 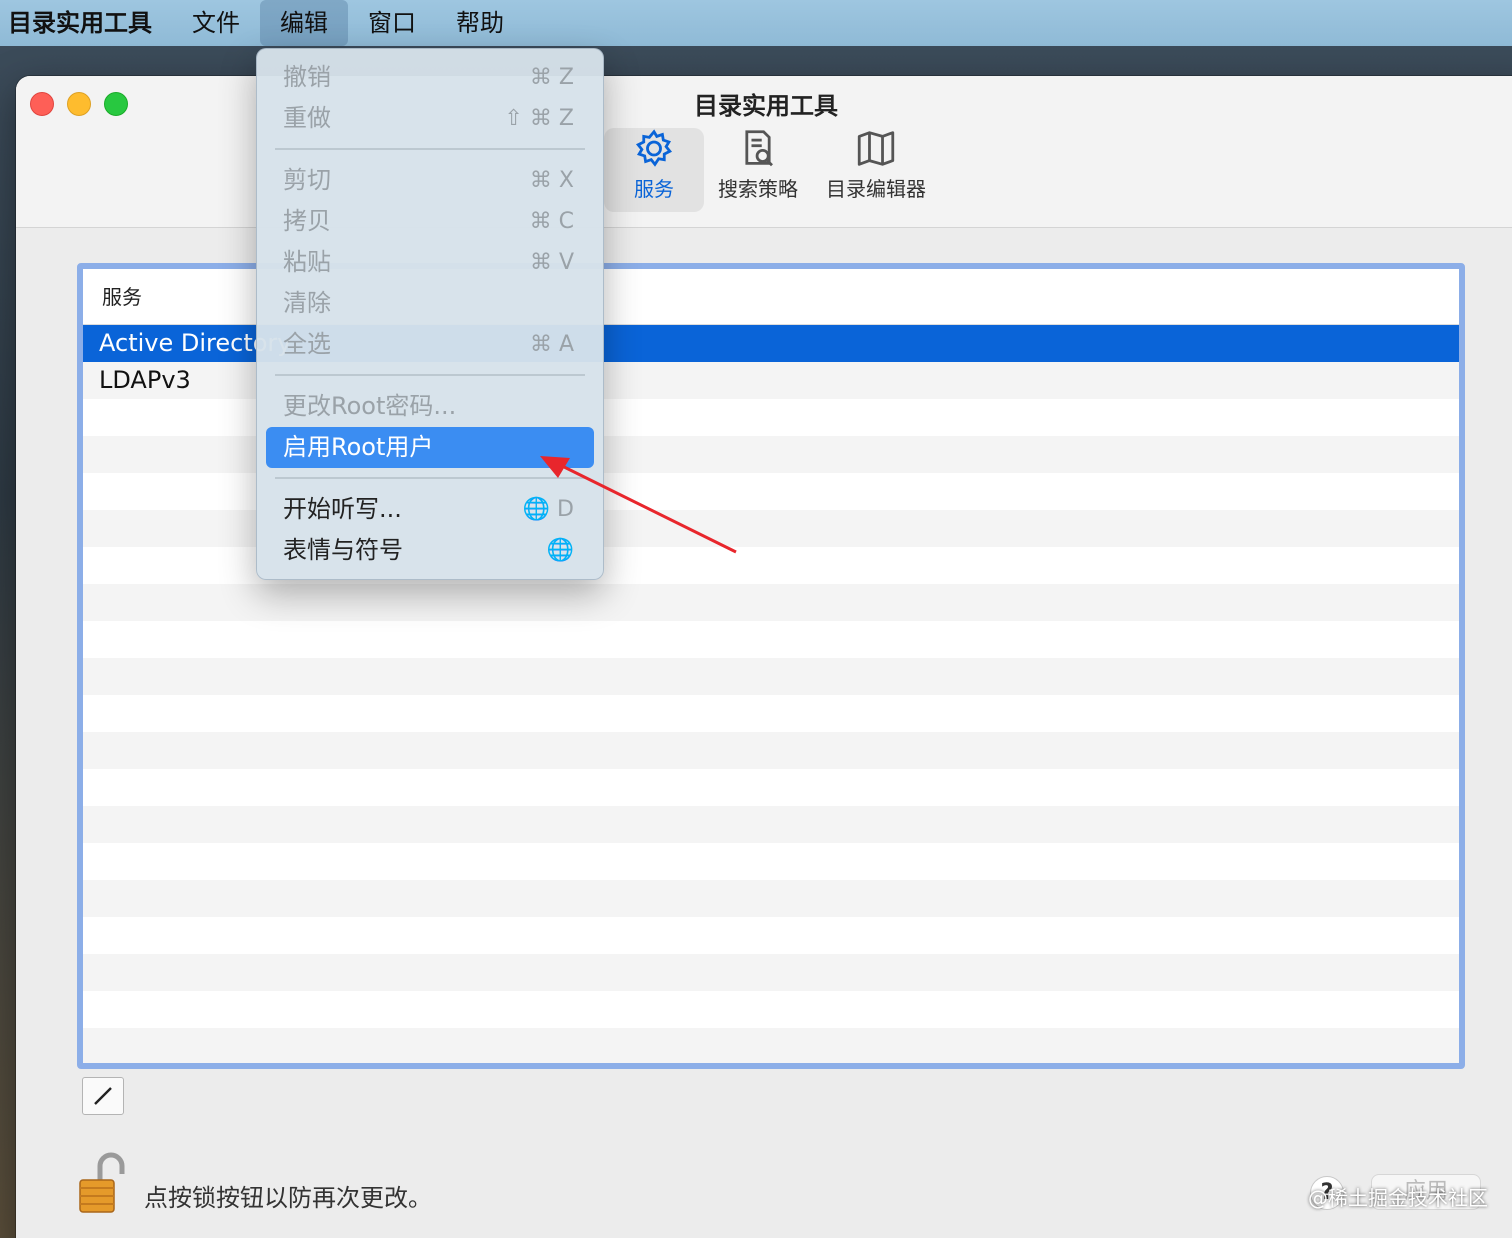 I want to click on menu-item-enable-root-user-label: 启用Root用户, so click(x=358, y=447).